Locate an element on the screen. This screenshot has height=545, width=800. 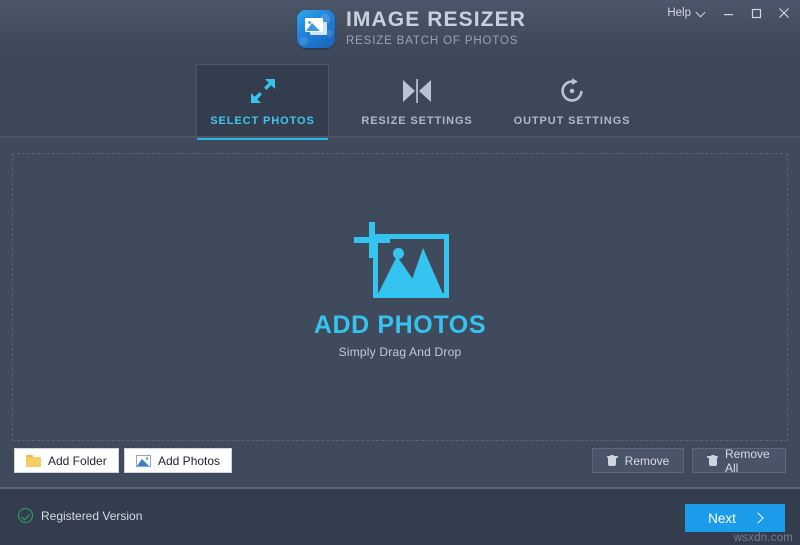
image-resizer-app-icon is located at coordinates (316, 29).